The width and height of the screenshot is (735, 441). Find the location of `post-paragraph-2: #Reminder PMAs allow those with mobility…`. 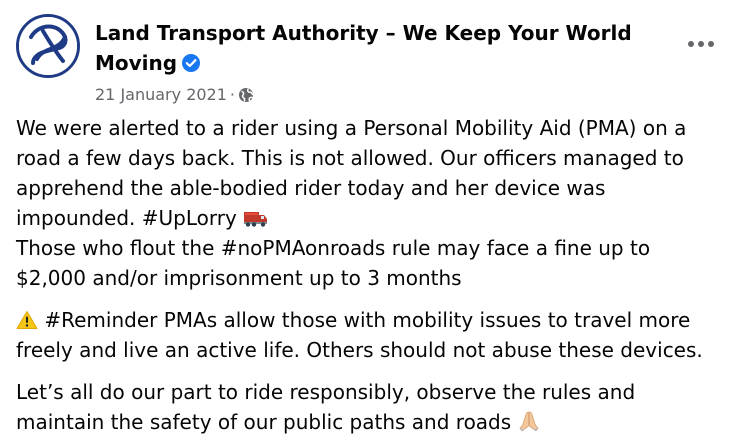

post-paragraph-2: #Reminder PMAs allow those with mobility… is located at coordinates (368, 335).